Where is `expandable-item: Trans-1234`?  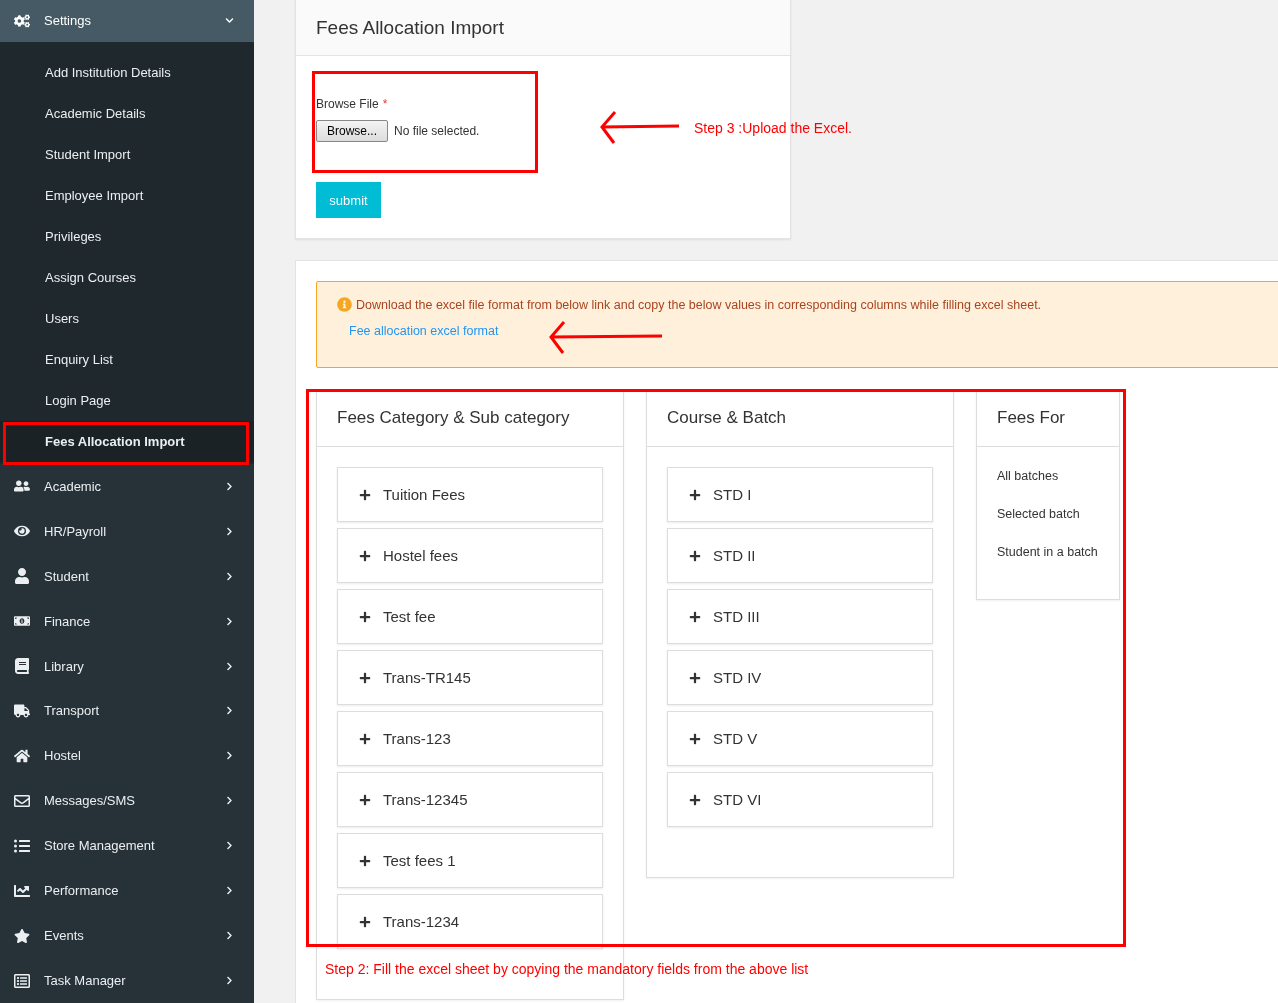
expandable-item: Trans-1234 is located at coordinates (470, 921).